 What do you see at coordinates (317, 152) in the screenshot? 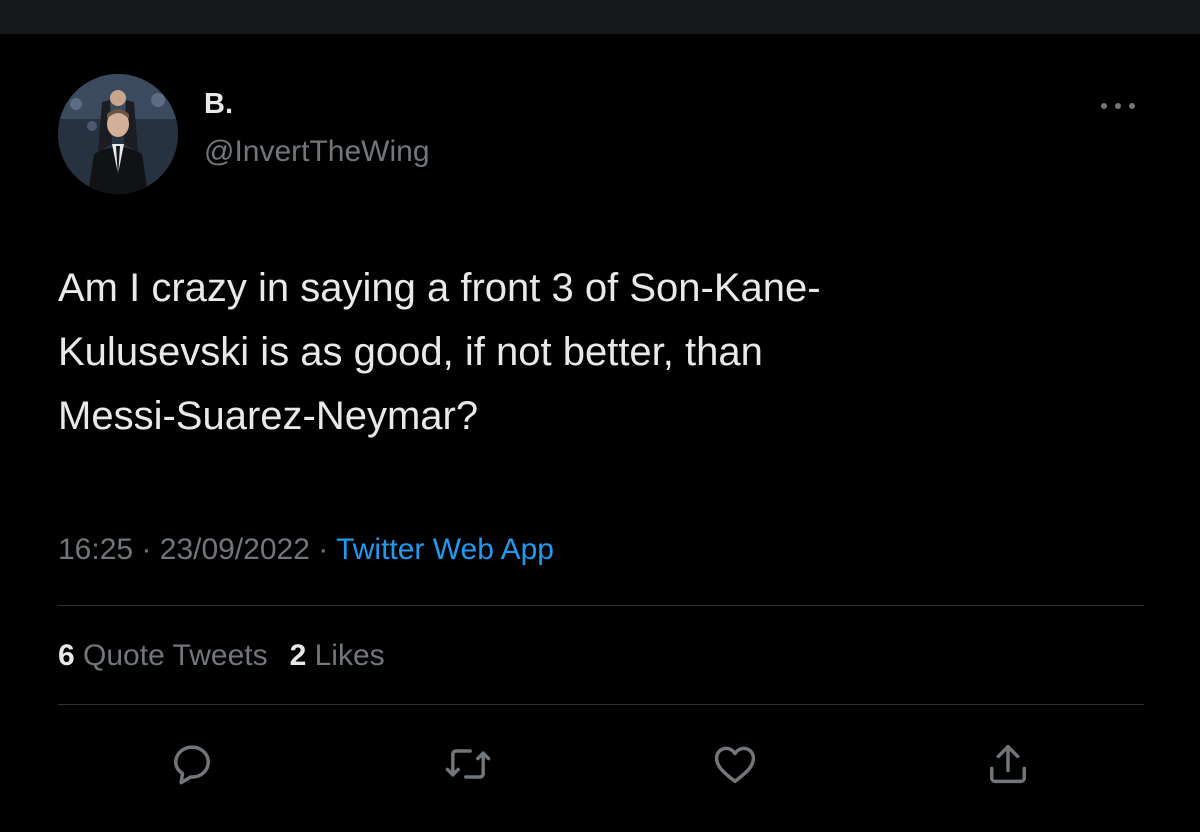
I see `author-handle: @InvertTheWing` at bounding box center [317, 152].